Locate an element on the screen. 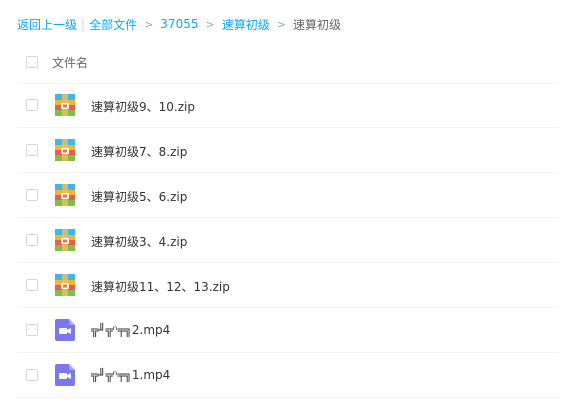  file-name: ╦╜╦ⁿ╤╗2.mp4 is located at coordinates (130, 330).